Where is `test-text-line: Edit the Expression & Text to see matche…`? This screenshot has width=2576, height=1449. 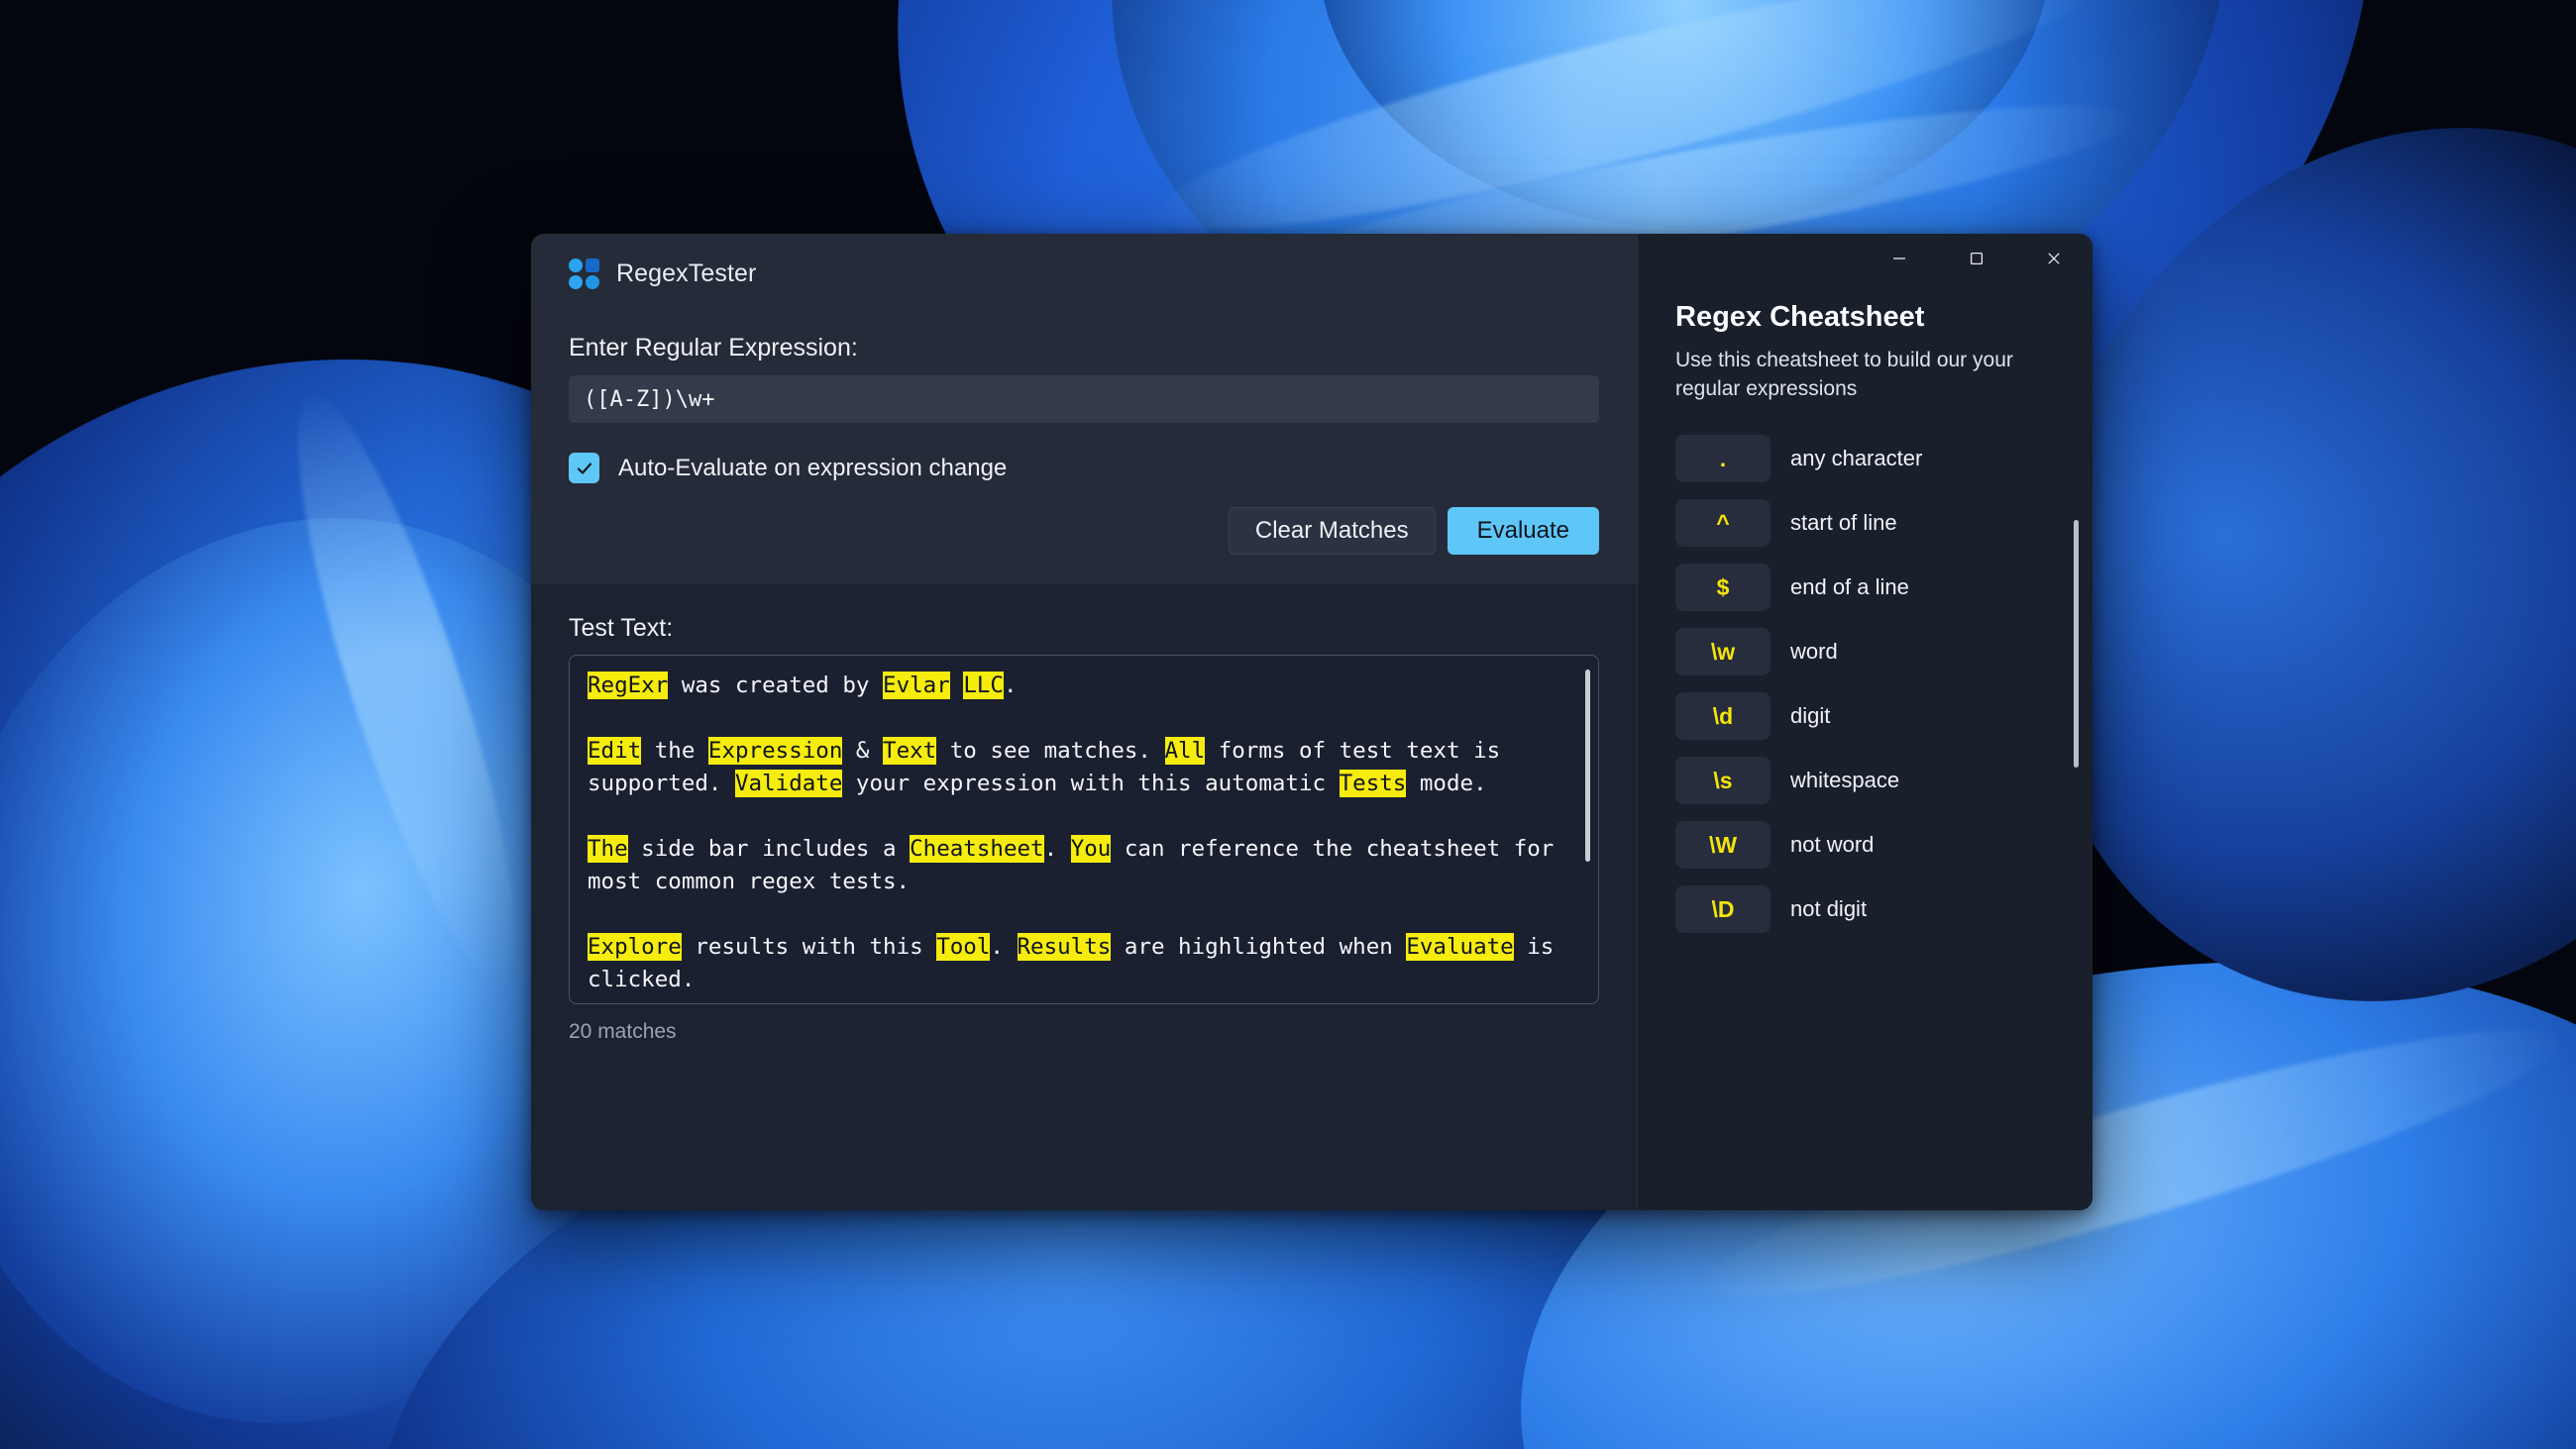
test-text-line: Edit the Expression & Text to see matche… is located at coordinates (1084, 767).